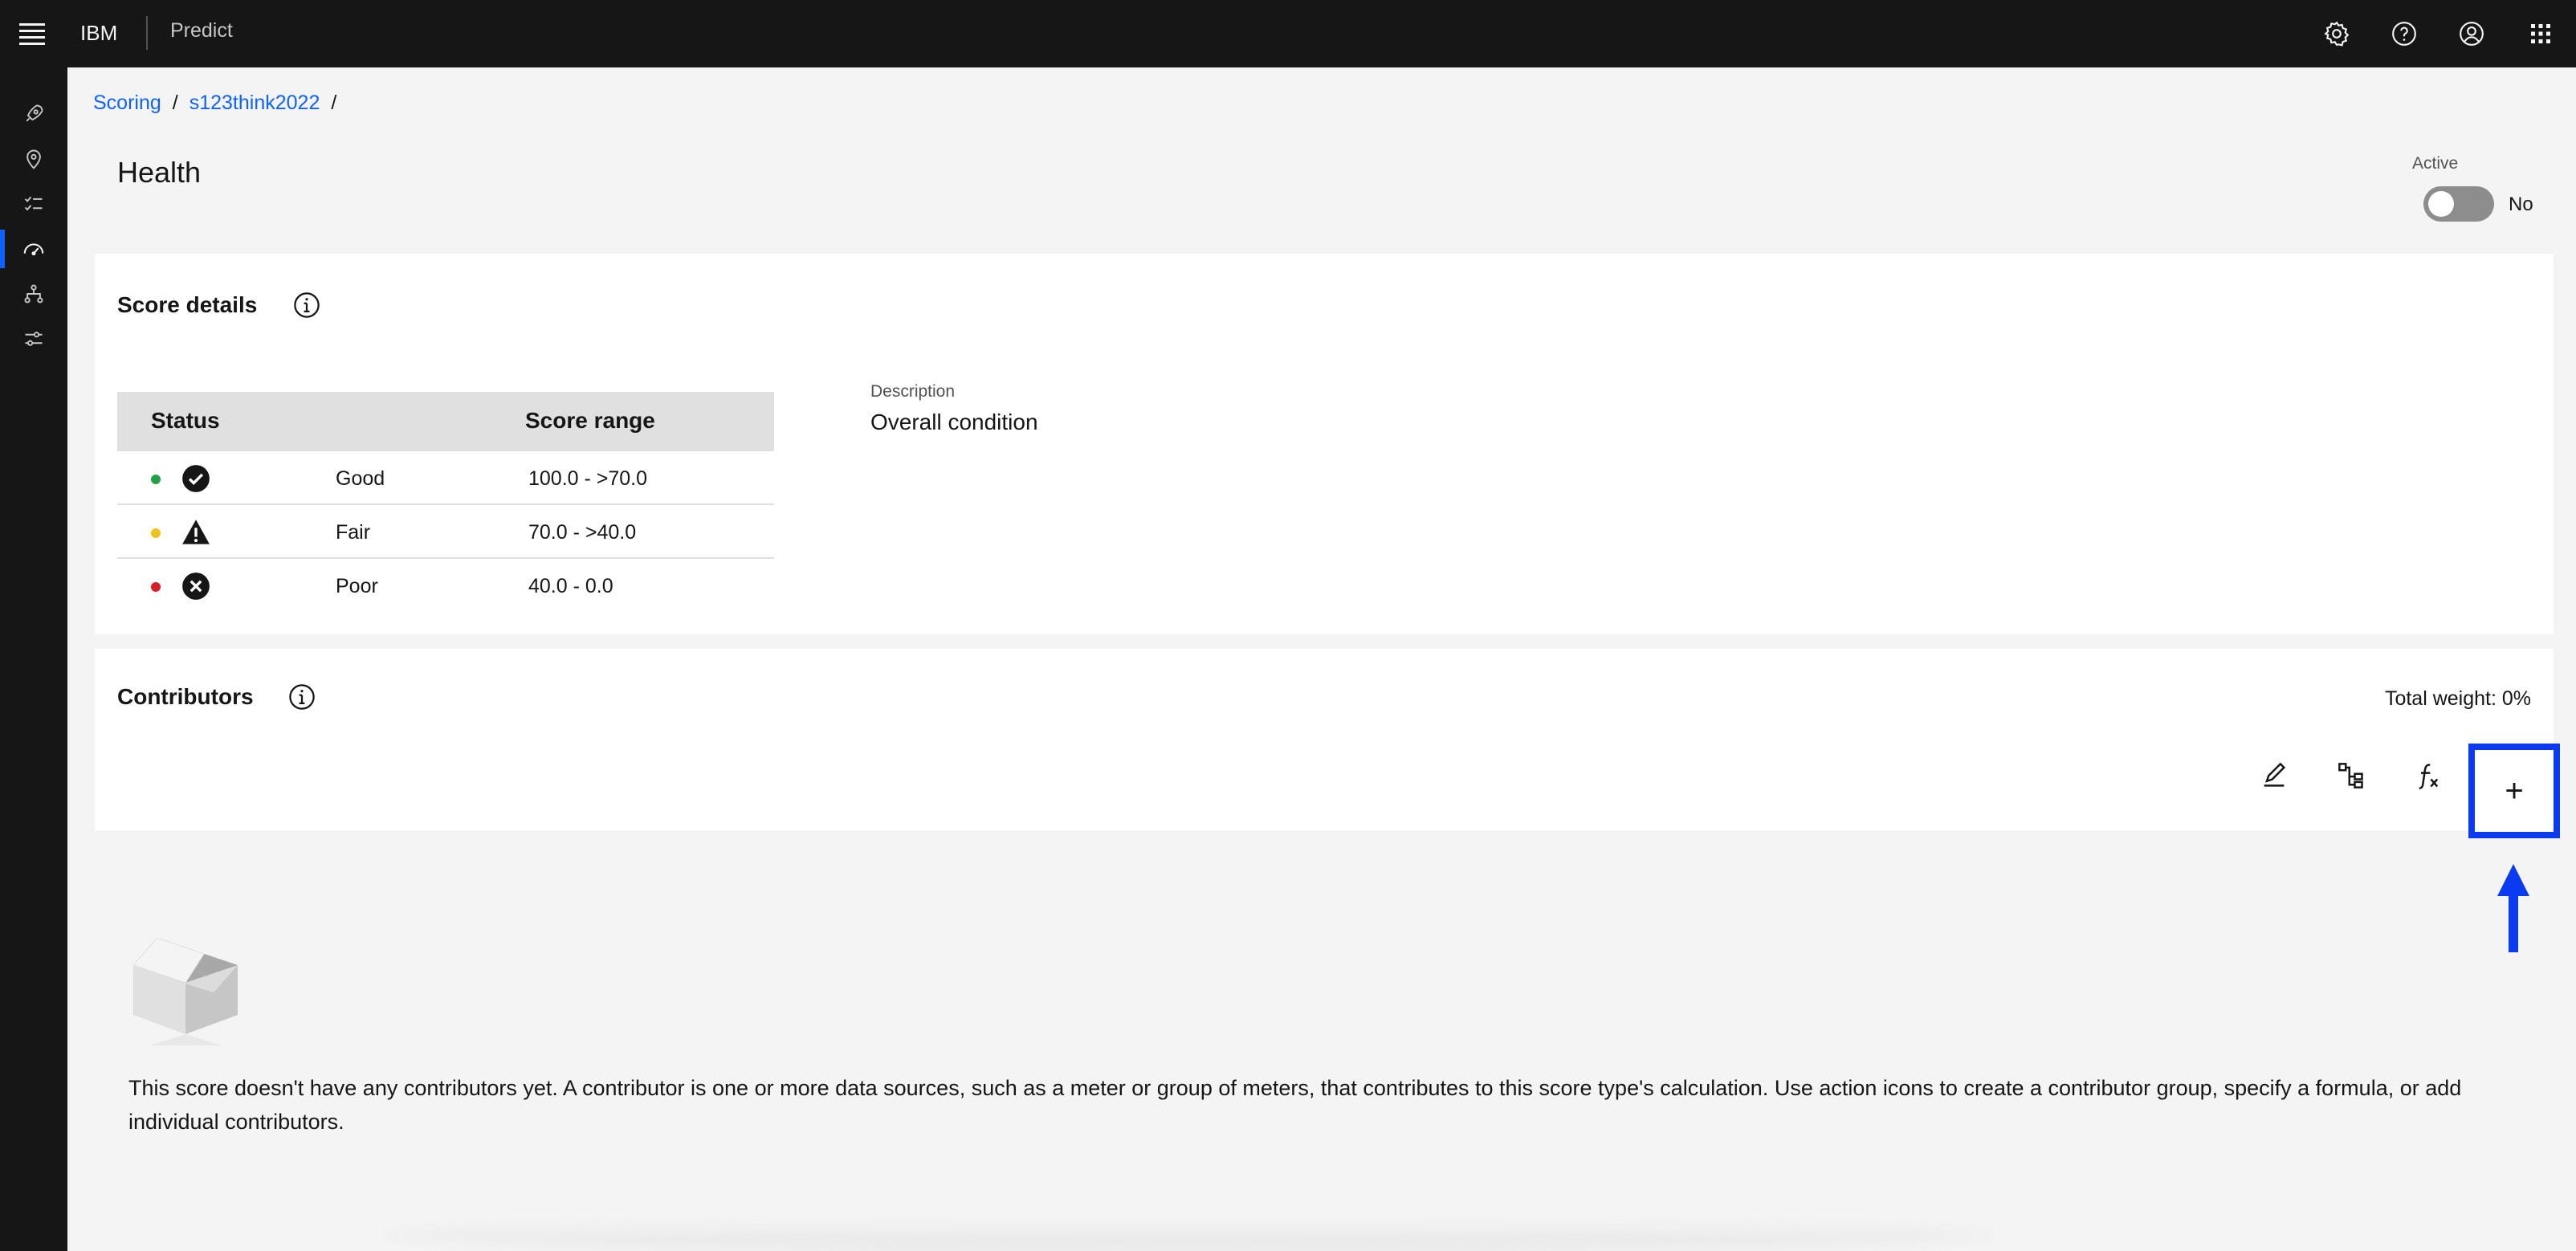 Image resolution: width=2576 pixels, height=1251 pixels. What do you see at coordinates (2513, 921) in the screenshot?
I see `arrow-shaft` at bounding box center [2513, 921].